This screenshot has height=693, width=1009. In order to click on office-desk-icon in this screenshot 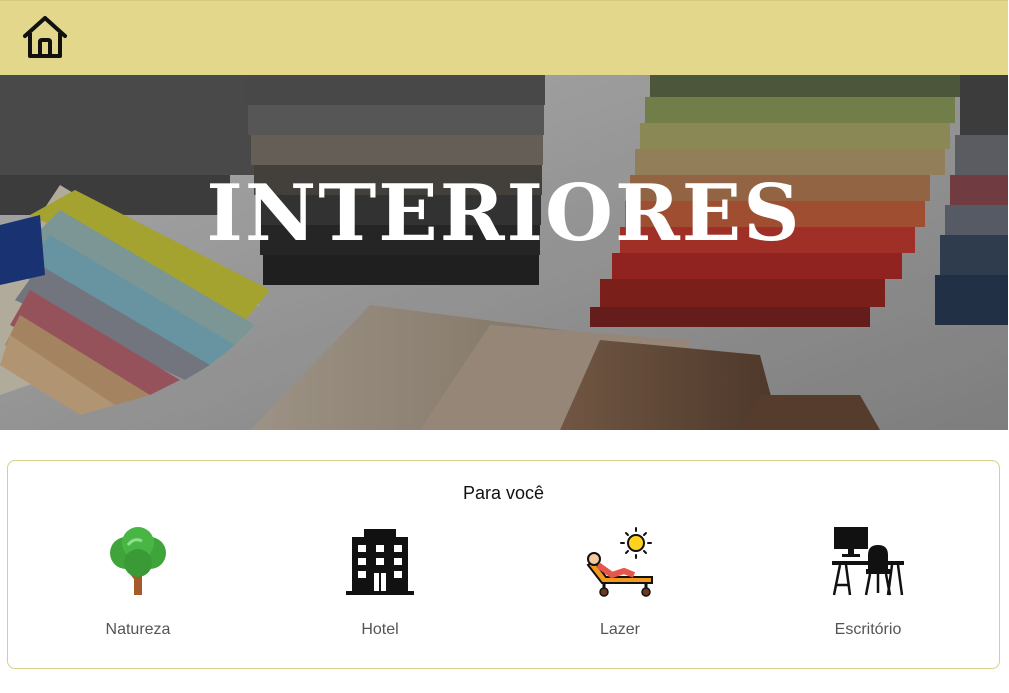, I will do `click(868, 561)`.